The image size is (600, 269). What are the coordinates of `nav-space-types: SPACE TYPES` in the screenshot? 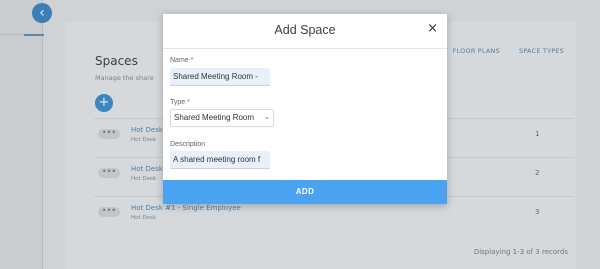 It's located at (541, 51).